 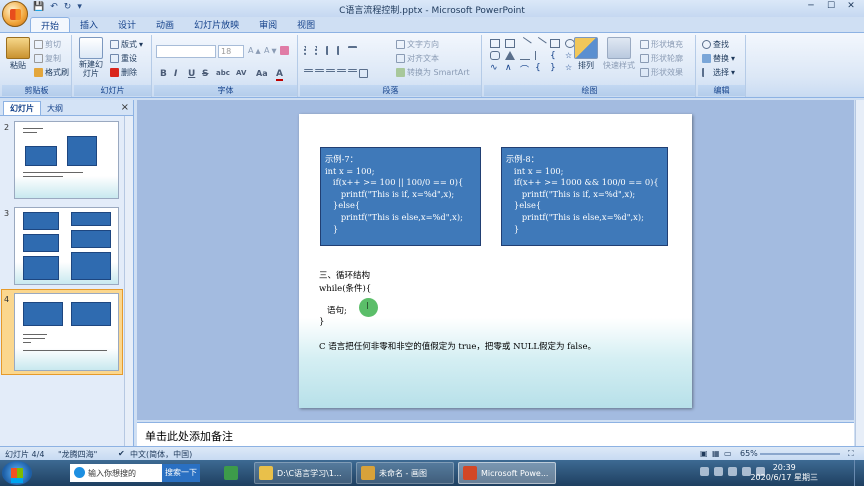 I want to click on slide-thumbnail-selected, so click(x=66, y=332).